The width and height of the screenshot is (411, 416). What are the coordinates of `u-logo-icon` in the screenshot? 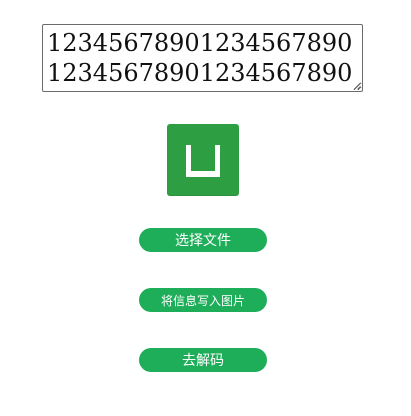 It's located at (203, 161).